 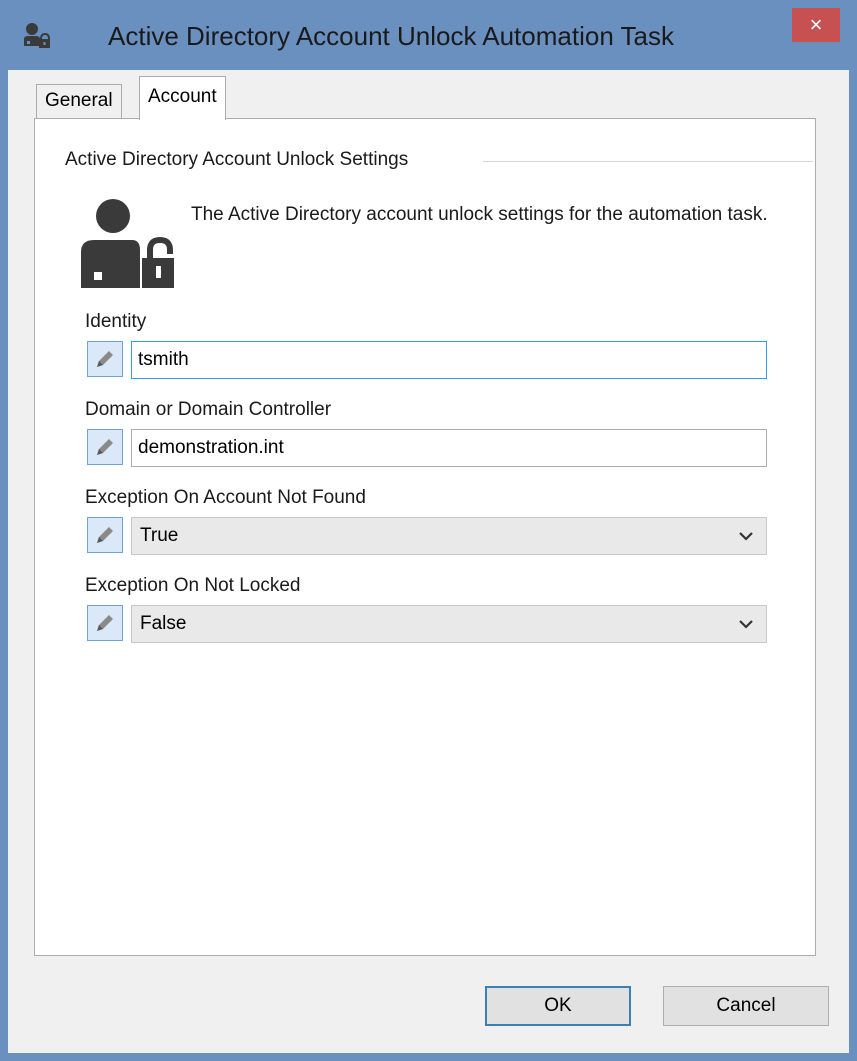 I want to click on user-lock-icon, so click(x=37, y=35).